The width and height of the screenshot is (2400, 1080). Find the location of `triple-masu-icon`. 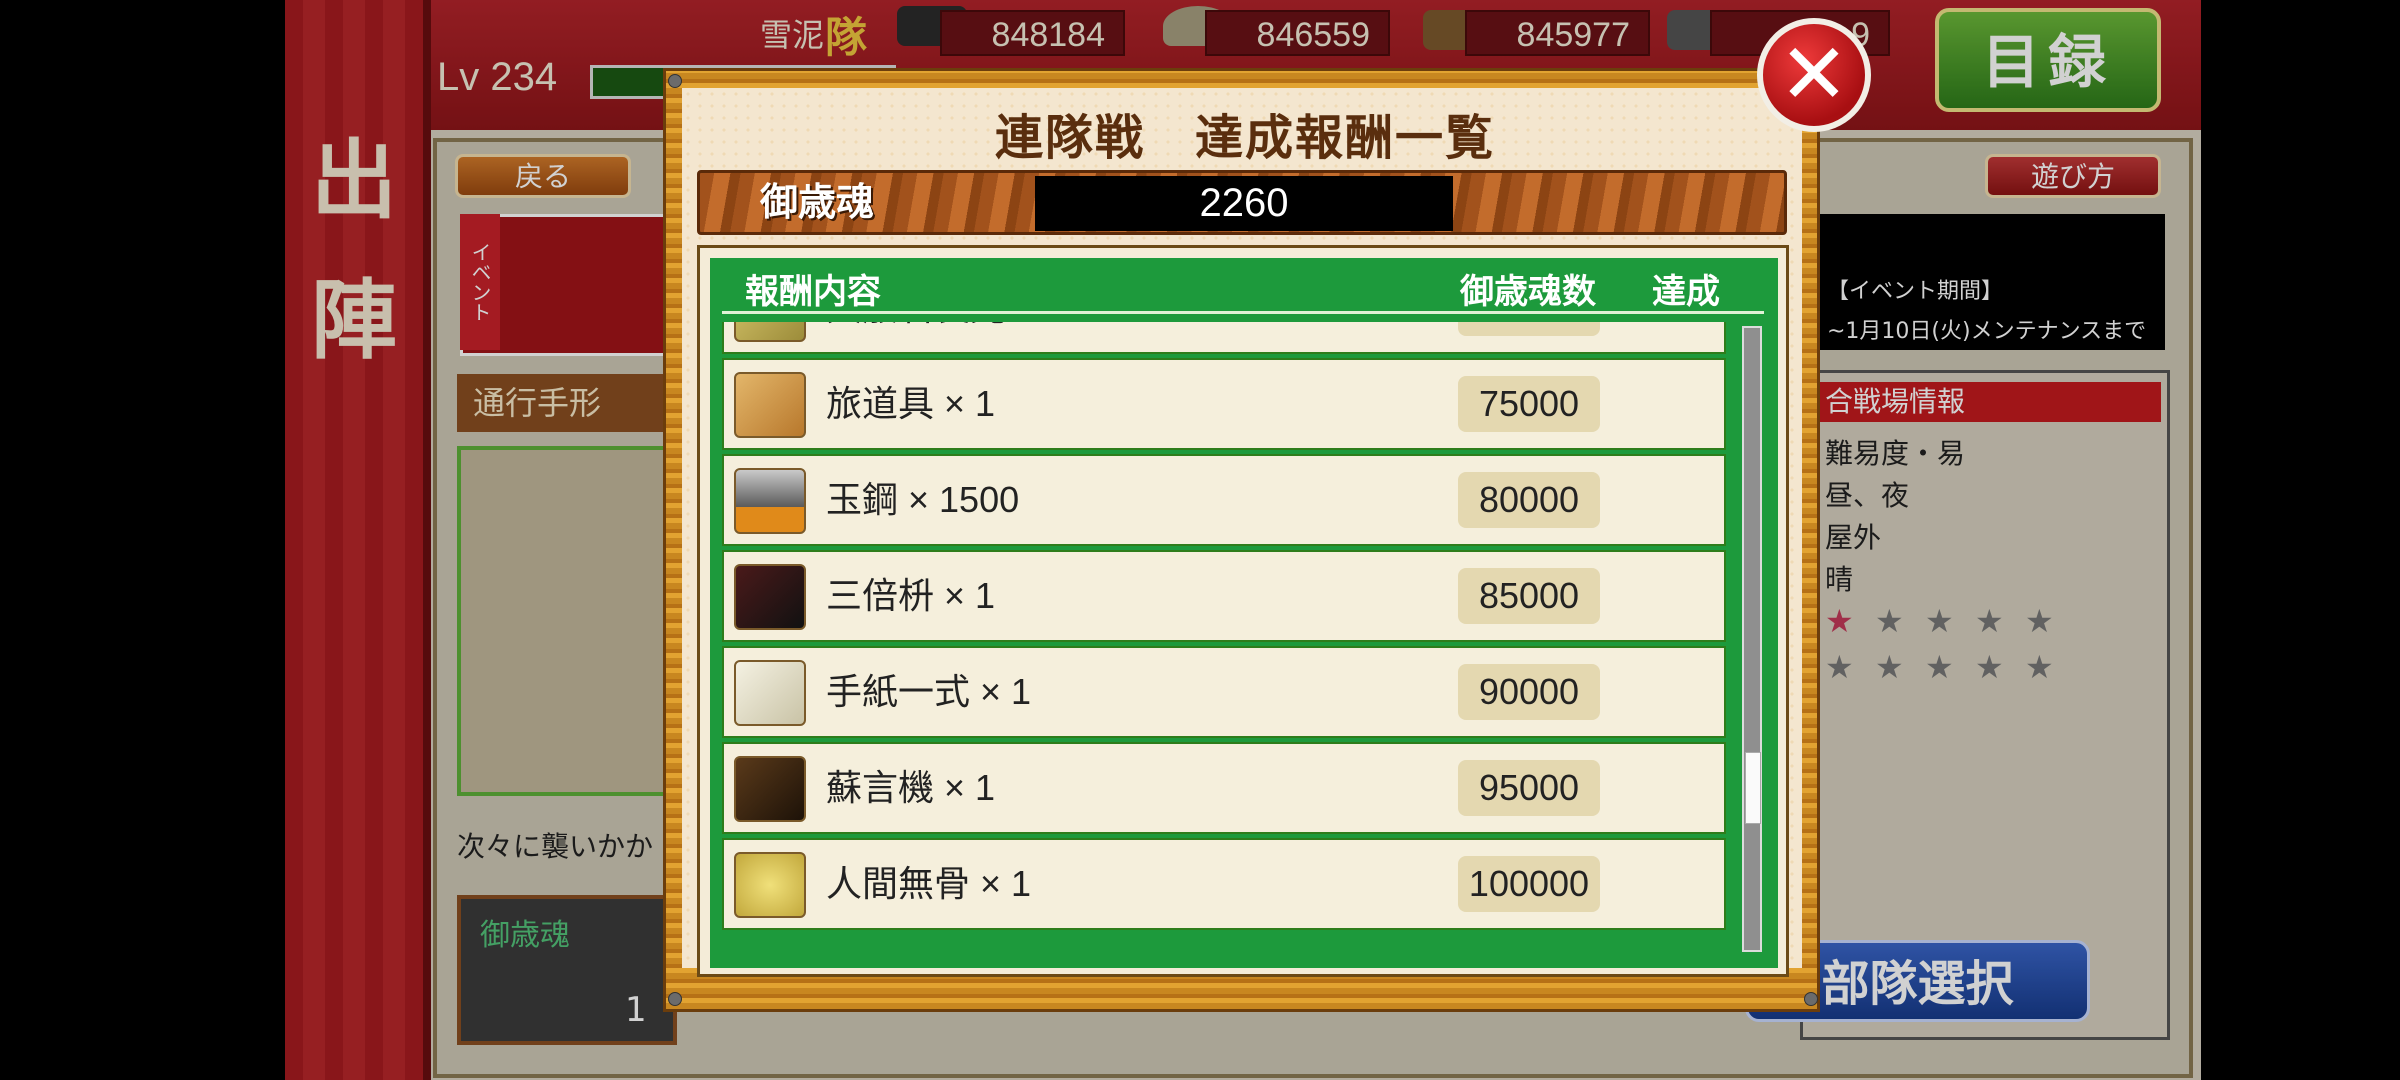

triple-masu-icon is located at coordinates (770, 597).